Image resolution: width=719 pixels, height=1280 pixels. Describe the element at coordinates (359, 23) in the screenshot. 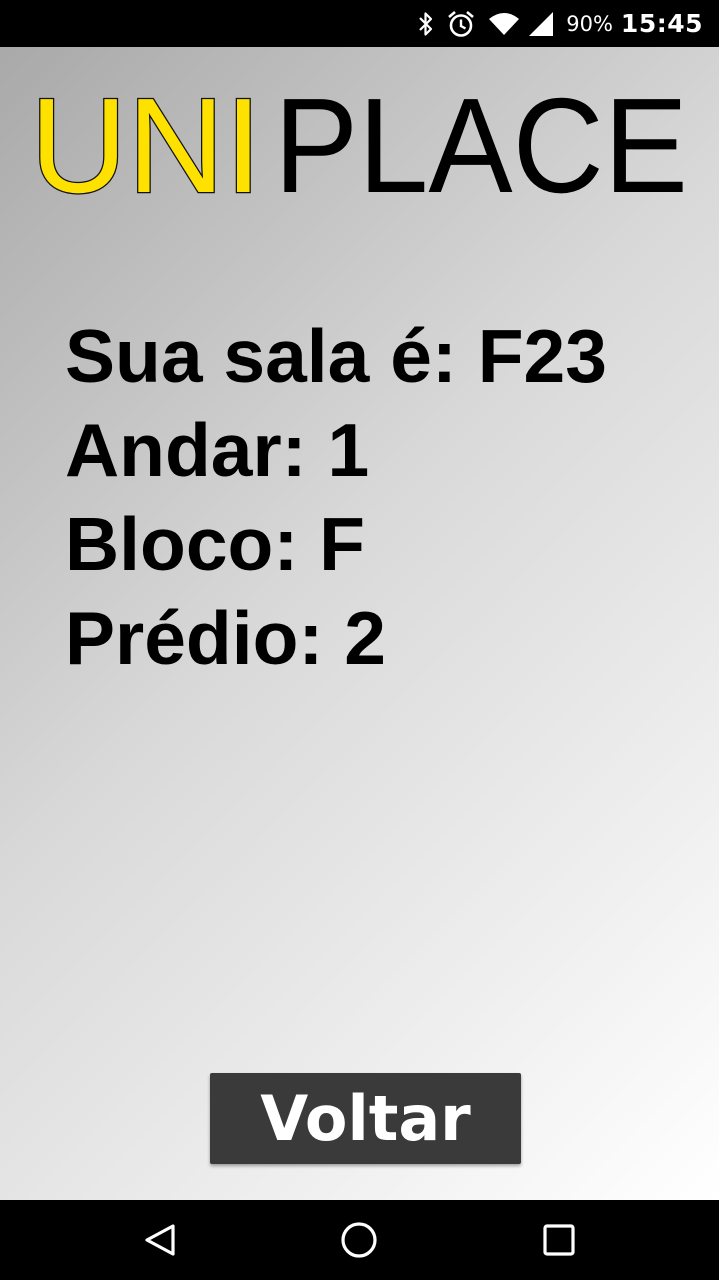

I see `status-bar: 90% 15:45` at that location.